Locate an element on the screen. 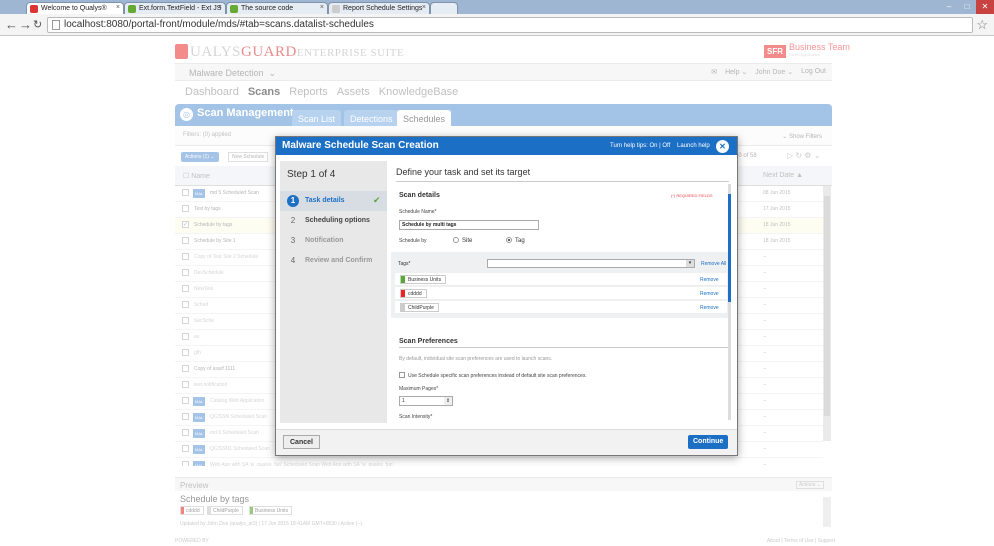 The width and height of the screenshot is (994, 546). launch-help-link: Launch help is located at coordinates (693, 146).